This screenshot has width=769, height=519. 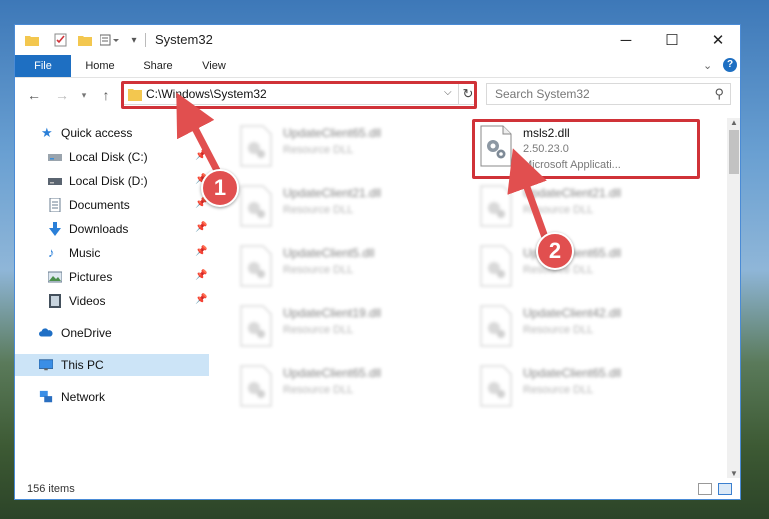 What do you see at coordinates (528, 195) in the screenshot?
I see `arrow-to-file` at bounding box center [528, 195].